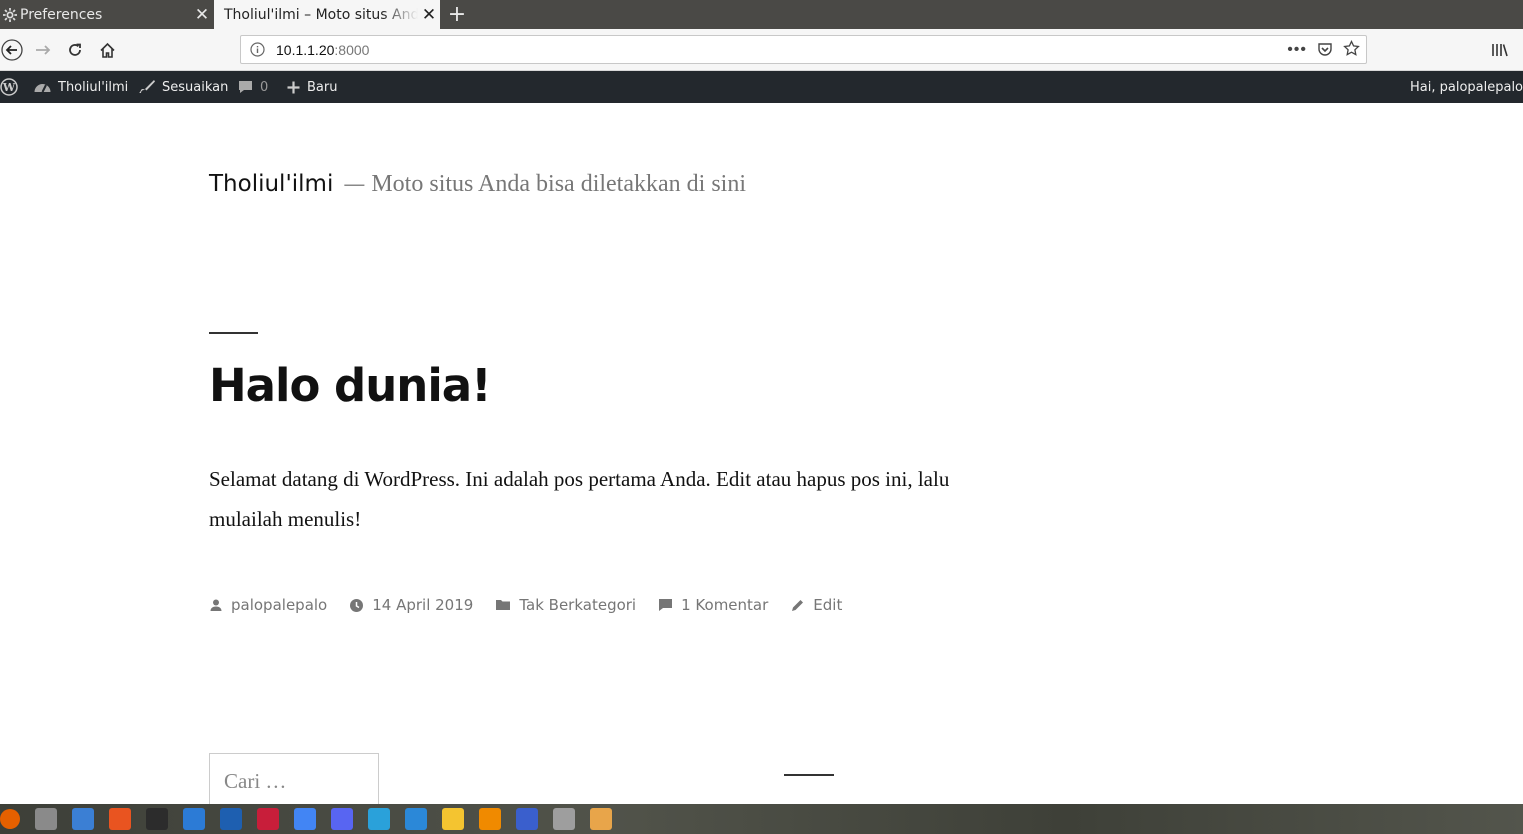  Describe the element at coordinates (828, 605) in the screenshot. I see `post-edit-label: Edit` at that location.